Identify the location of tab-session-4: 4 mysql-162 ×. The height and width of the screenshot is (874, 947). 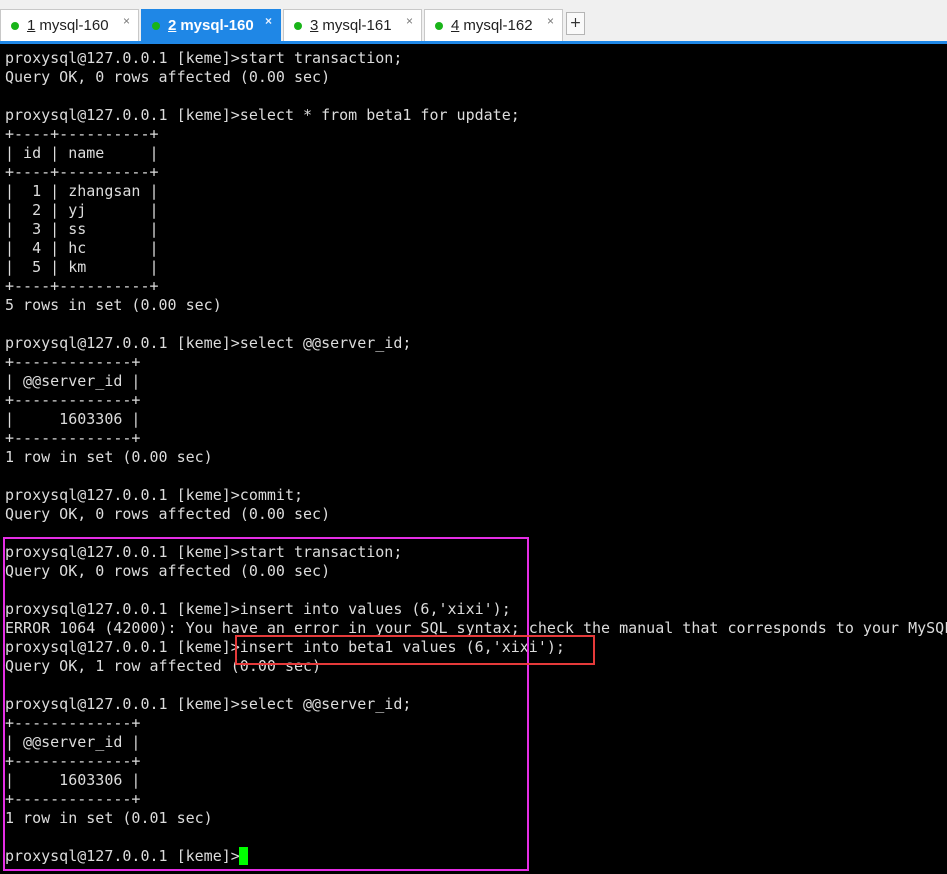
(493, 25).